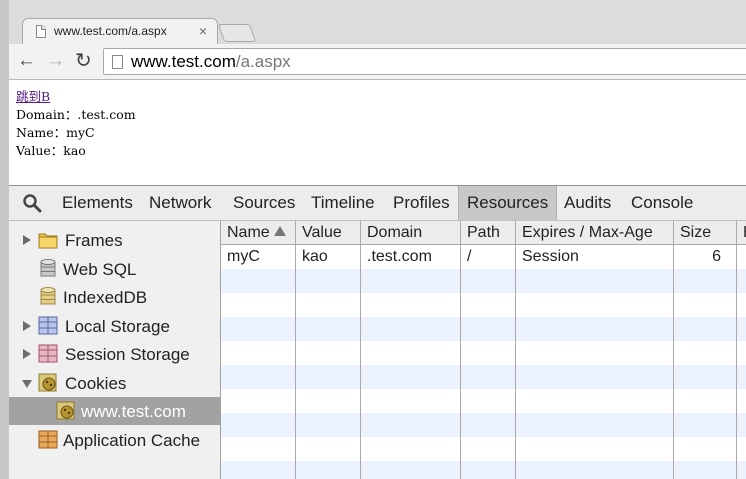 The image size is (746, 479). I want to click on tree-item-cookies: Cookies, so click(115, 383).